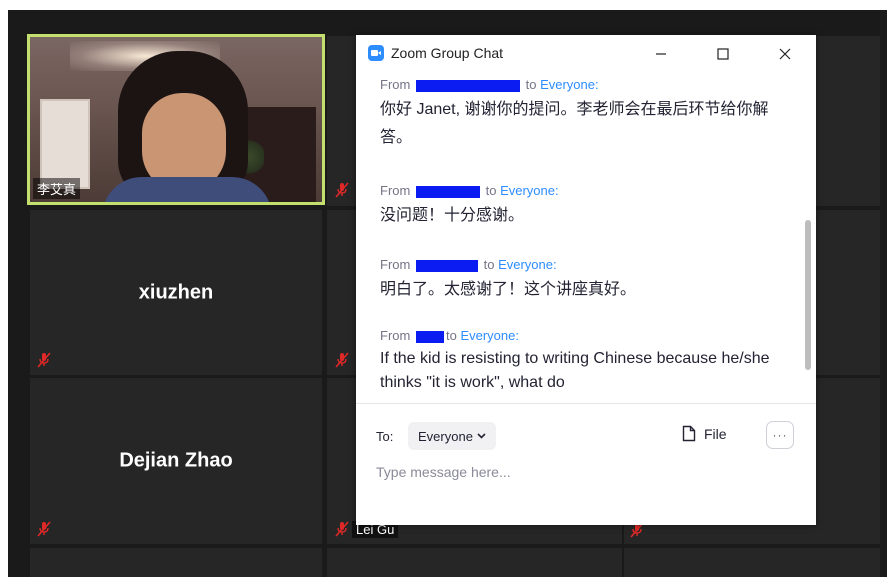  I want to click on door, so click(65, 144).